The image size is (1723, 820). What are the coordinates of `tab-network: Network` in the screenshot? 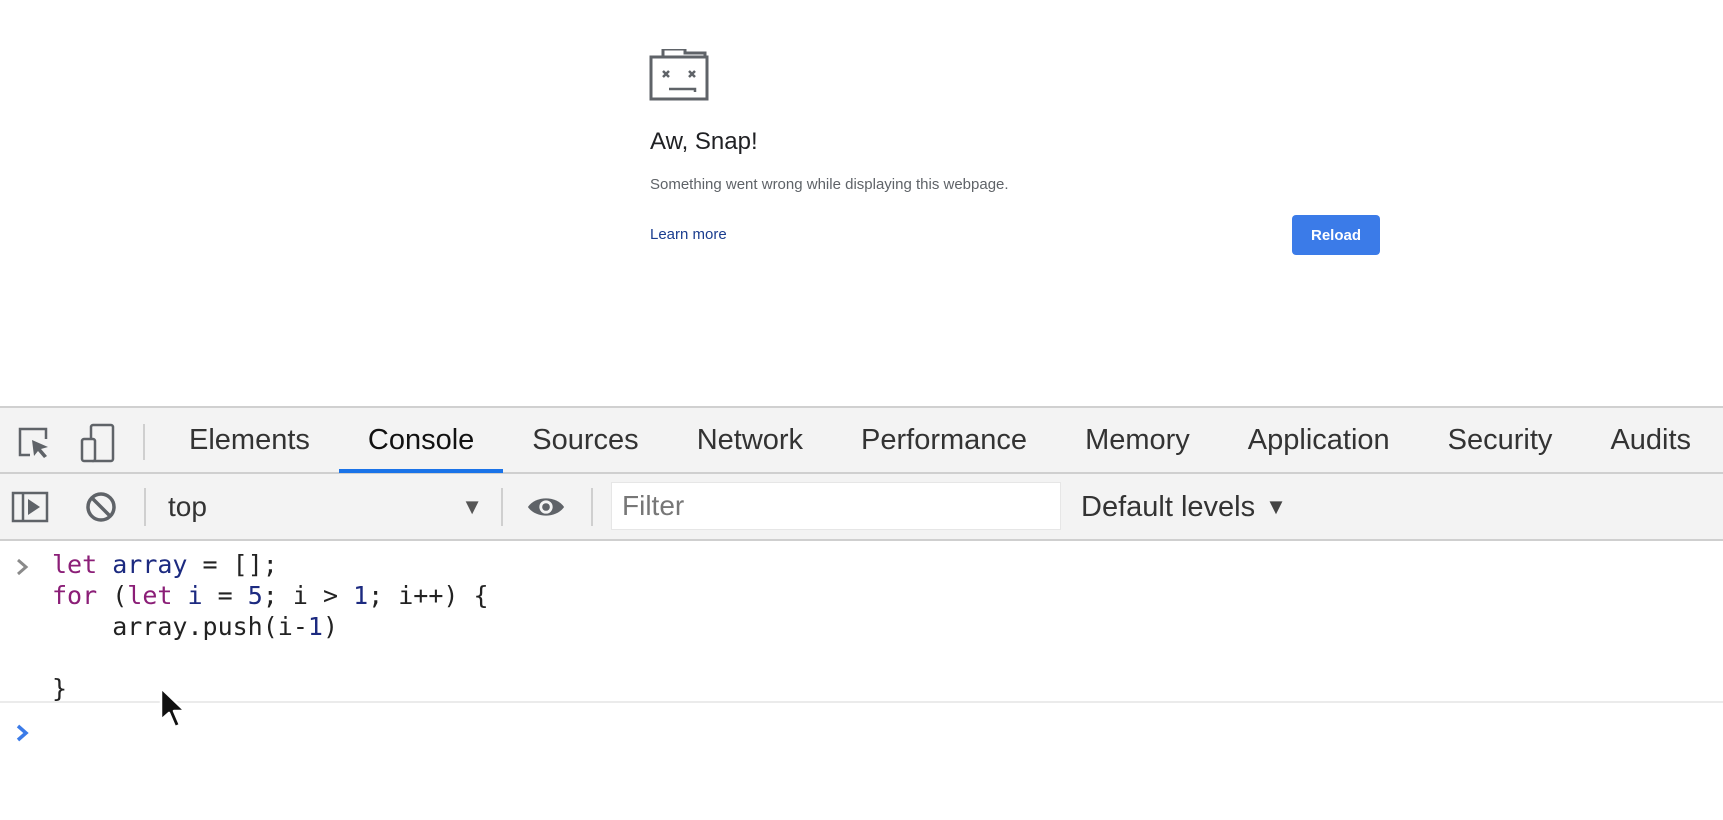 It's located at (750, 440).